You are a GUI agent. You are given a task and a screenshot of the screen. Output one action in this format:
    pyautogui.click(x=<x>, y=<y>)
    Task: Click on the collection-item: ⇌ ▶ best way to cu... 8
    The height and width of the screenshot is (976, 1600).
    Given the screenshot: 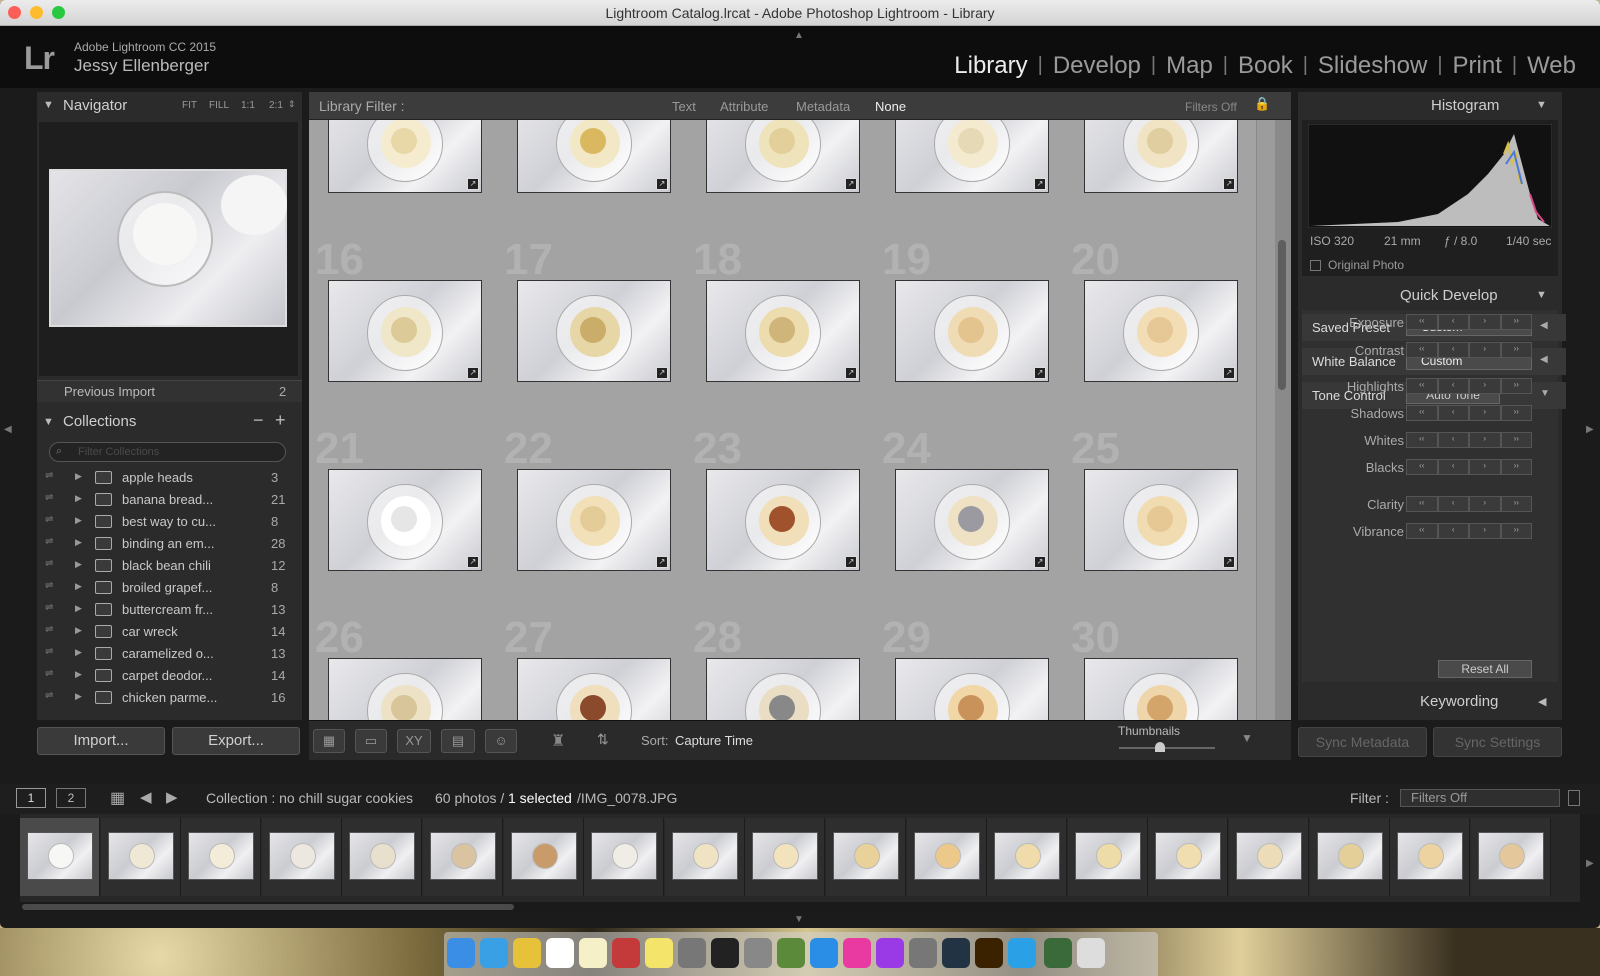 What is the action you would take?
    pyautogui.click(x=163, y=522)
    